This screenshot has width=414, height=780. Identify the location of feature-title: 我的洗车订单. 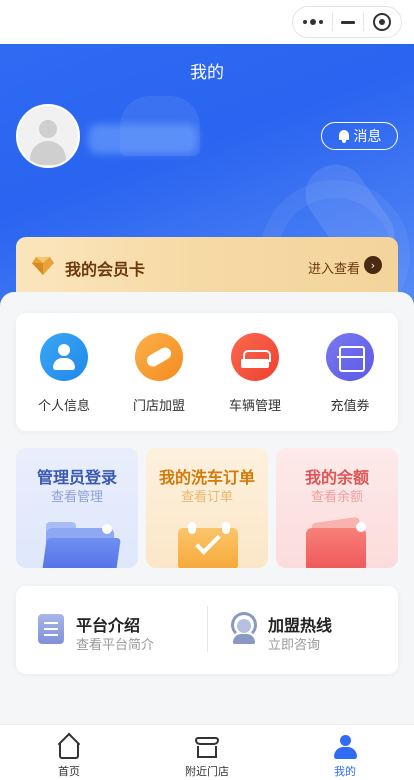
(206, 477).